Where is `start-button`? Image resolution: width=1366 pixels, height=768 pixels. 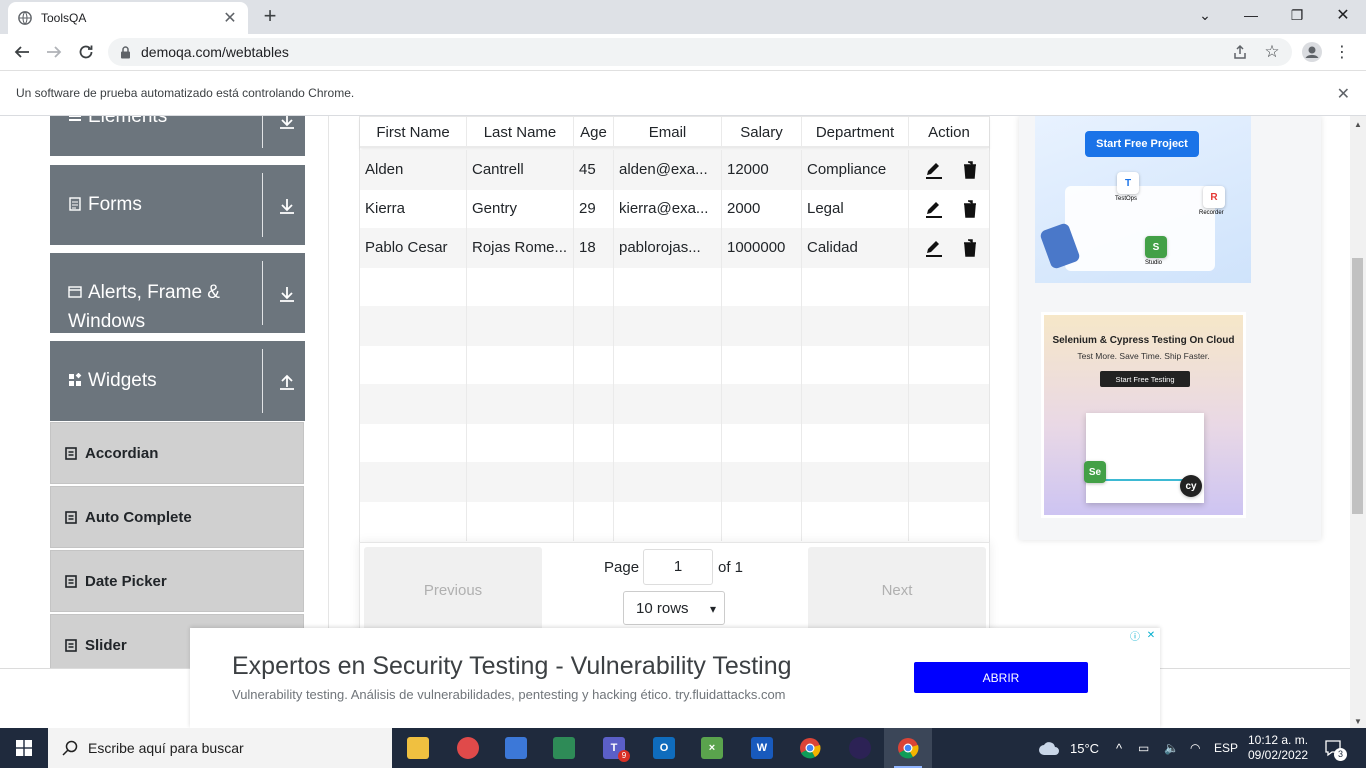
start-button is located at coordinates (24, 748).